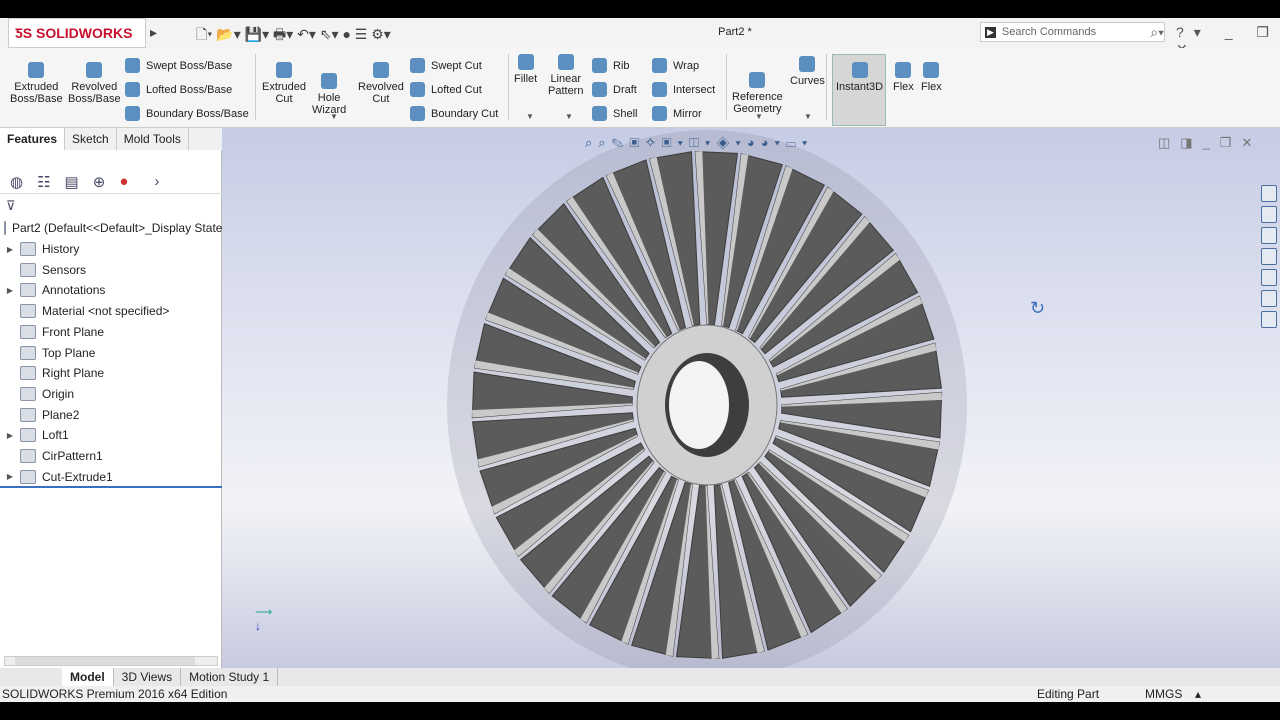  Describe the element at coordinates (94, 70) in the screenshot. I see `revolved-boss-icon` at that location.